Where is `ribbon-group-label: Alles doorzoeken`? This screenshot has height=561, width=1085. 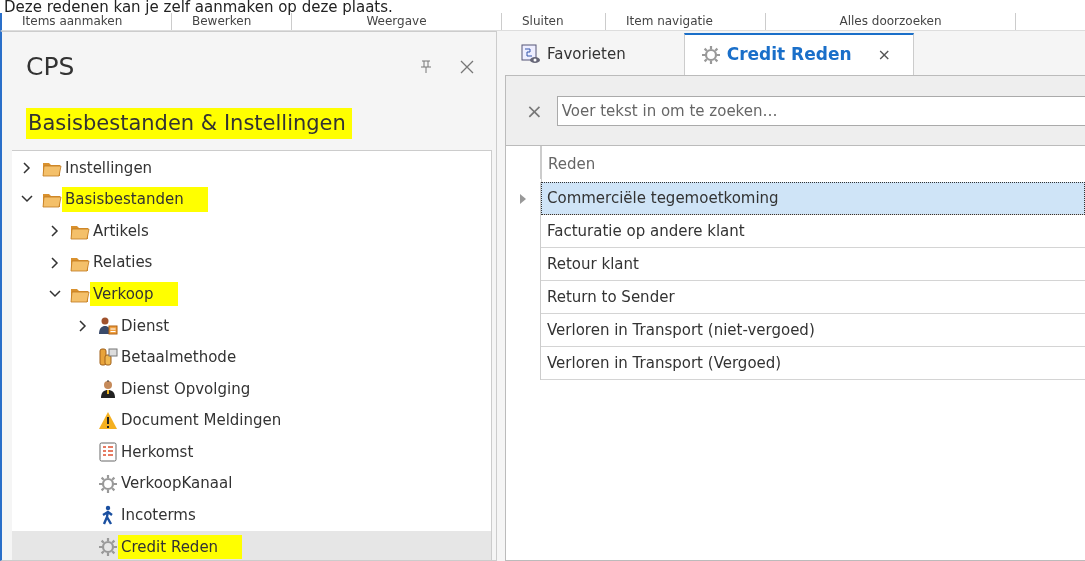 ribbon-group-label: Alles doorzoeken is located at coordinates (891, 21).